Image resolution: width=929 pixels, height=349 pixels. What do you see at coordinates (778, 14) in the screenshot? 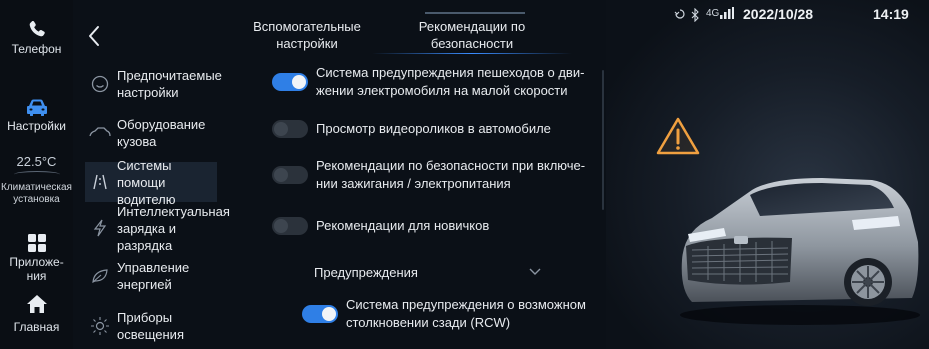
I see `status-date: 2022/10/28` at bounding box center [778, 14].